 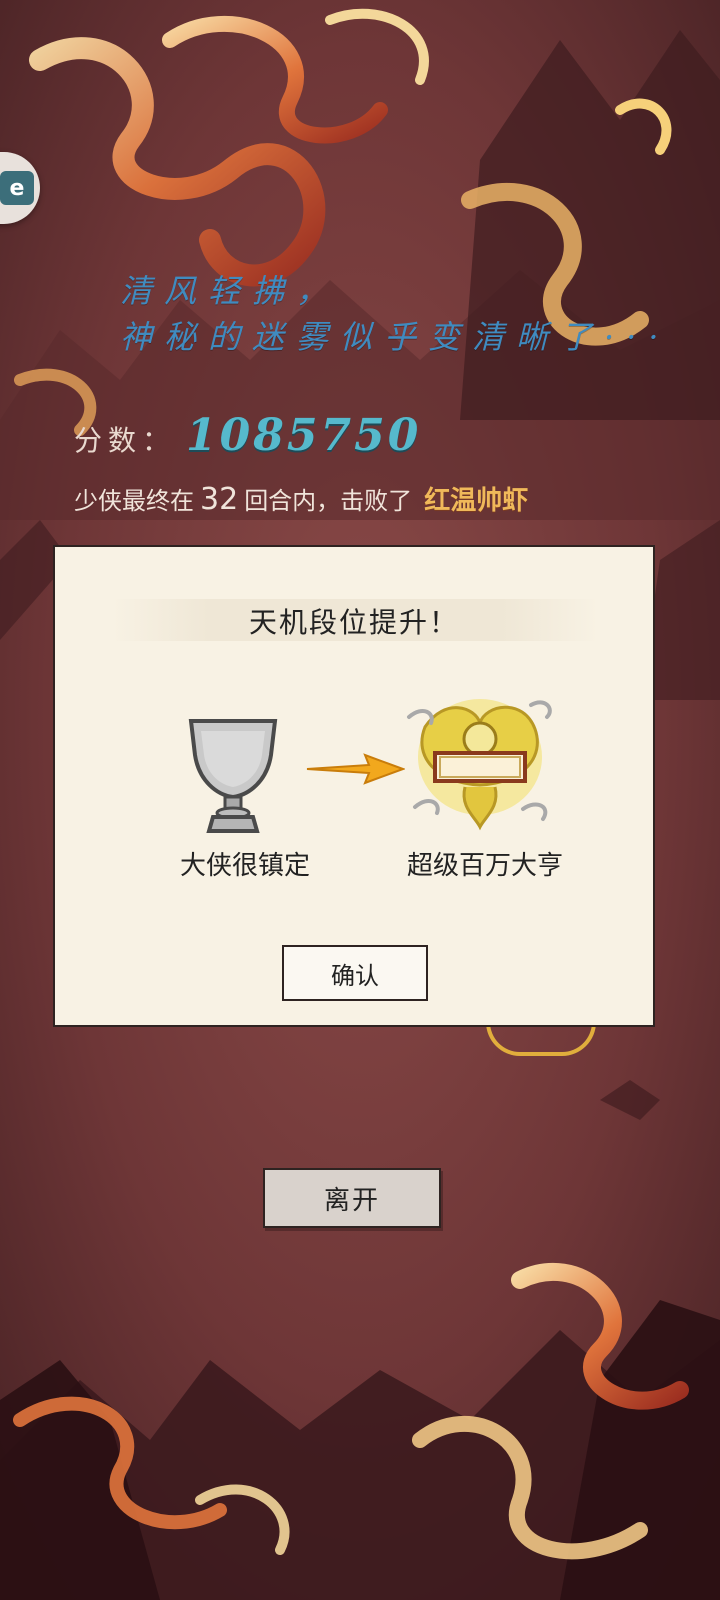 What do you see at coordinates (328, 501) in the screenshot?
I see `result-middle: 回合内，击败了` at bounding box center [328, 501].